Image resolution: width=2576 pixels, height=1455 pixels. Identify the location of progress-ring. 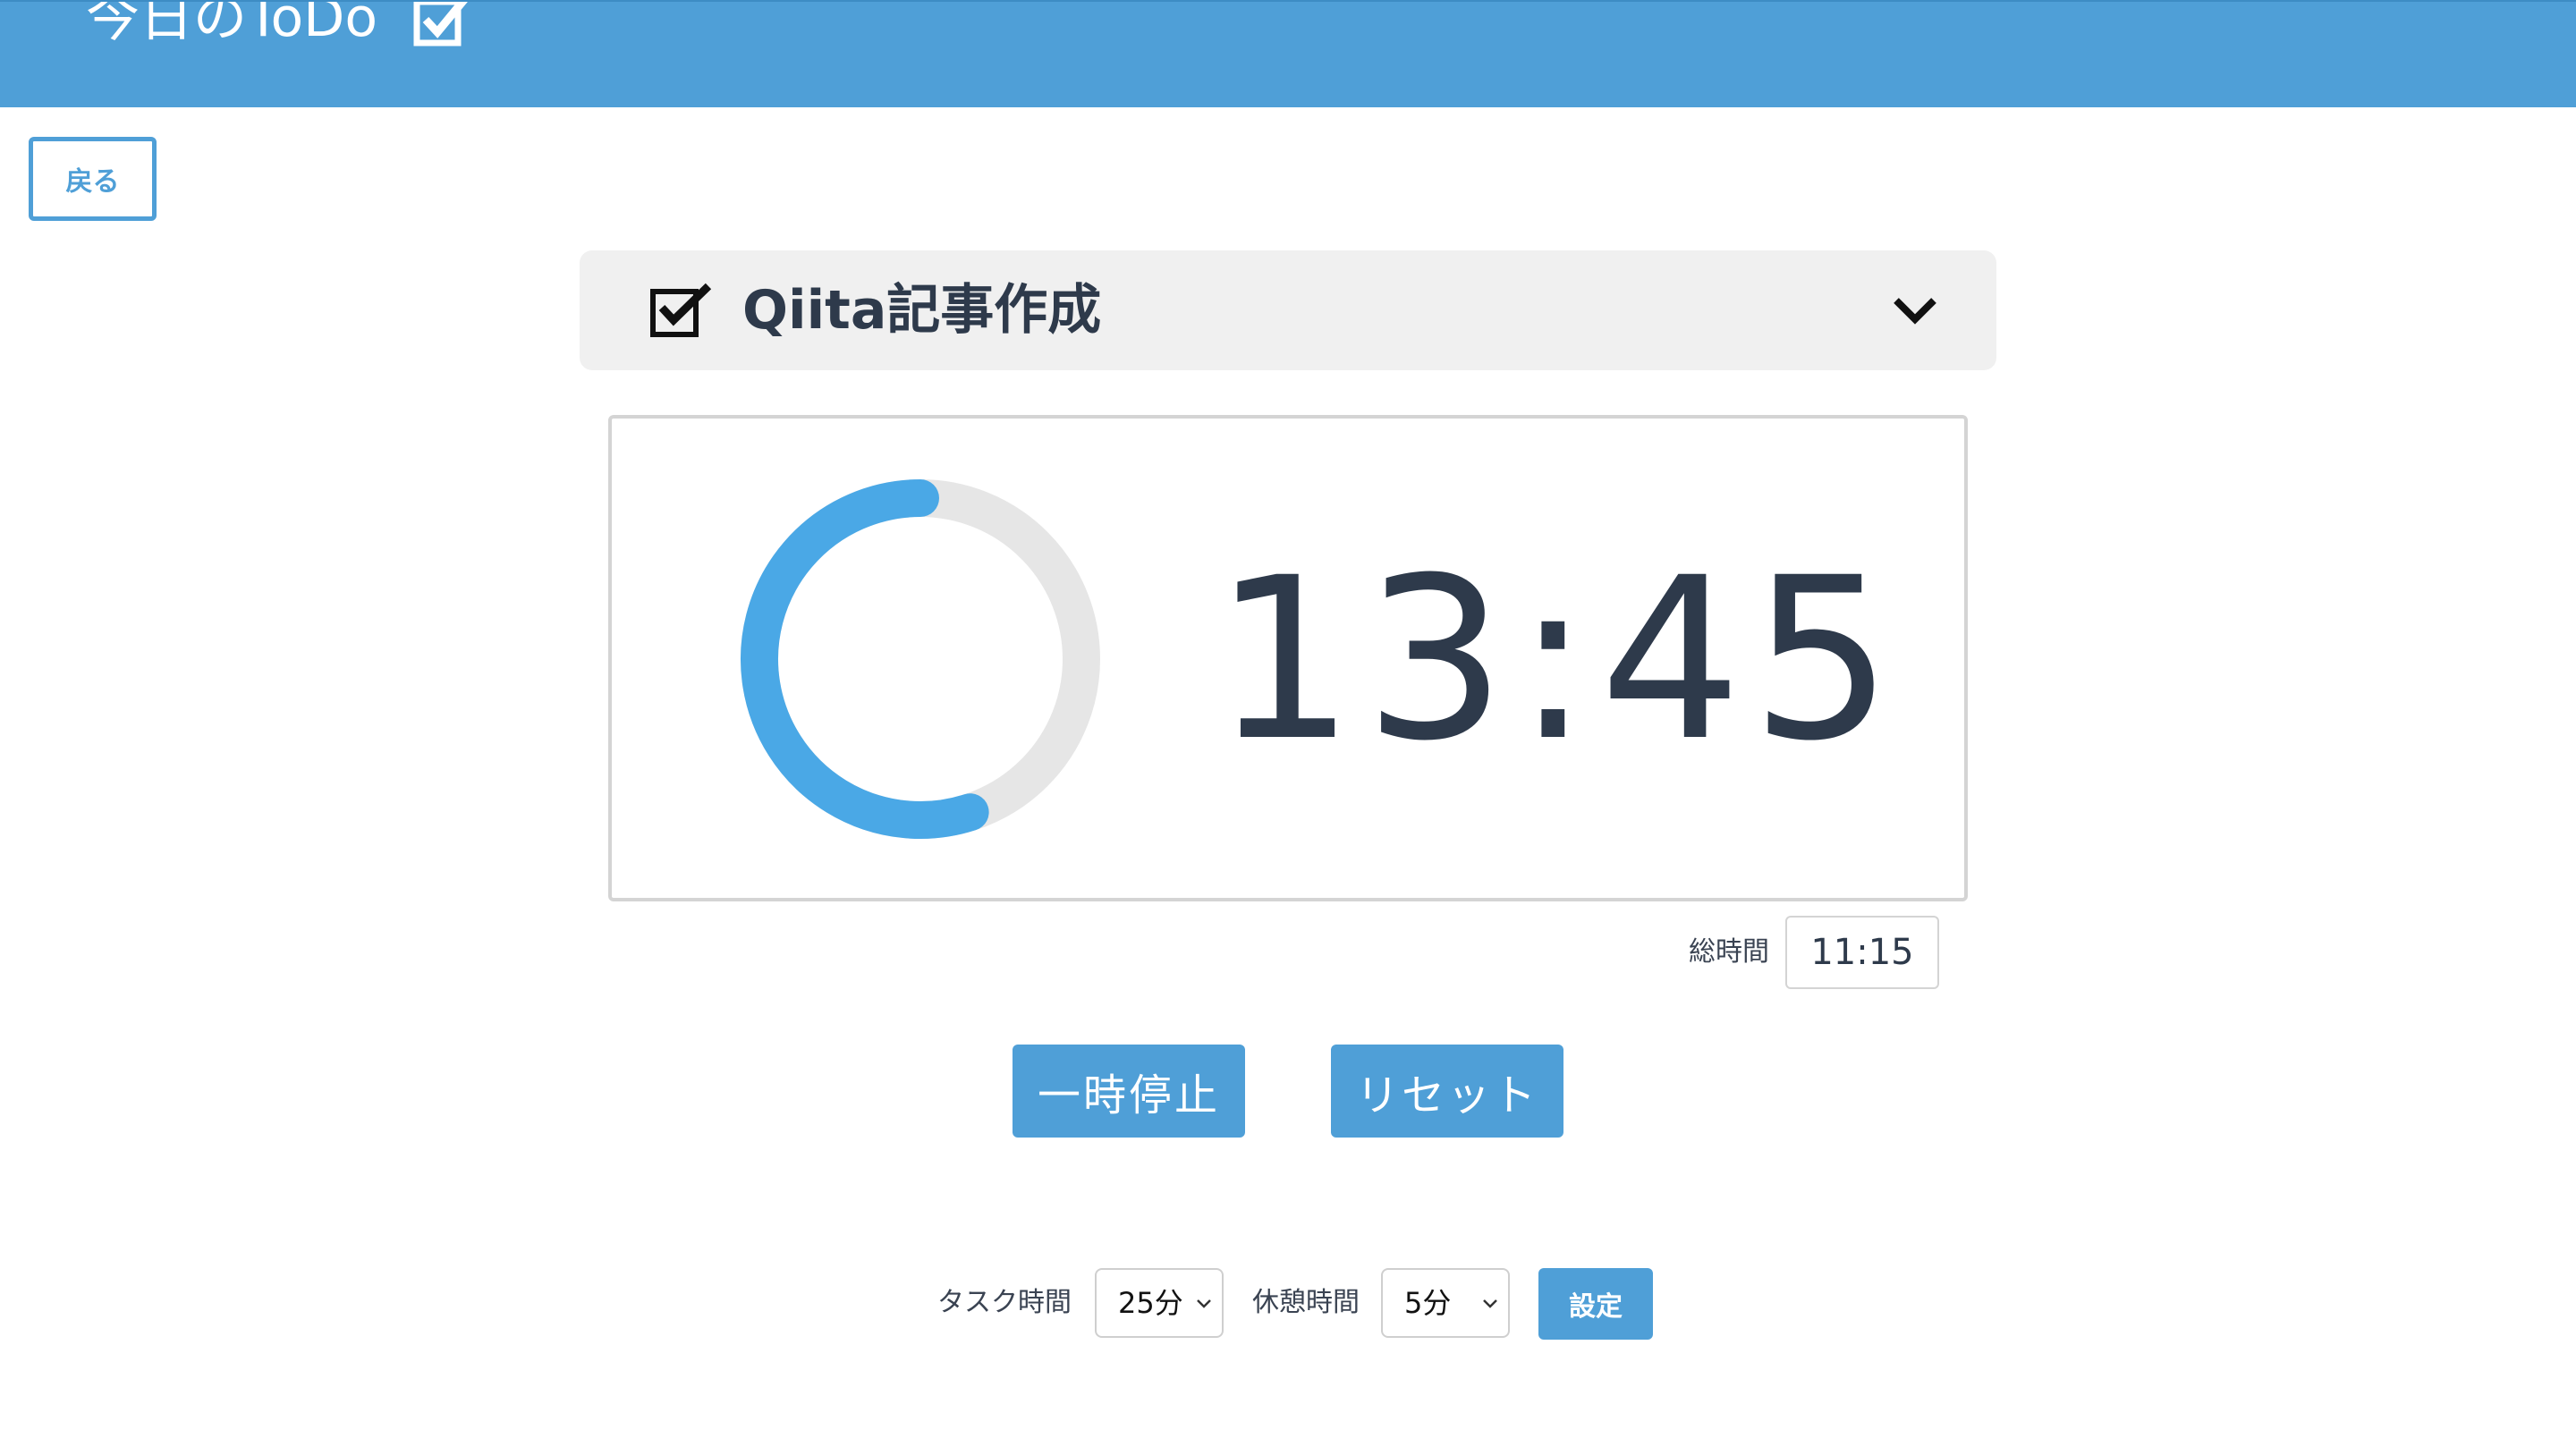
(920, 659).